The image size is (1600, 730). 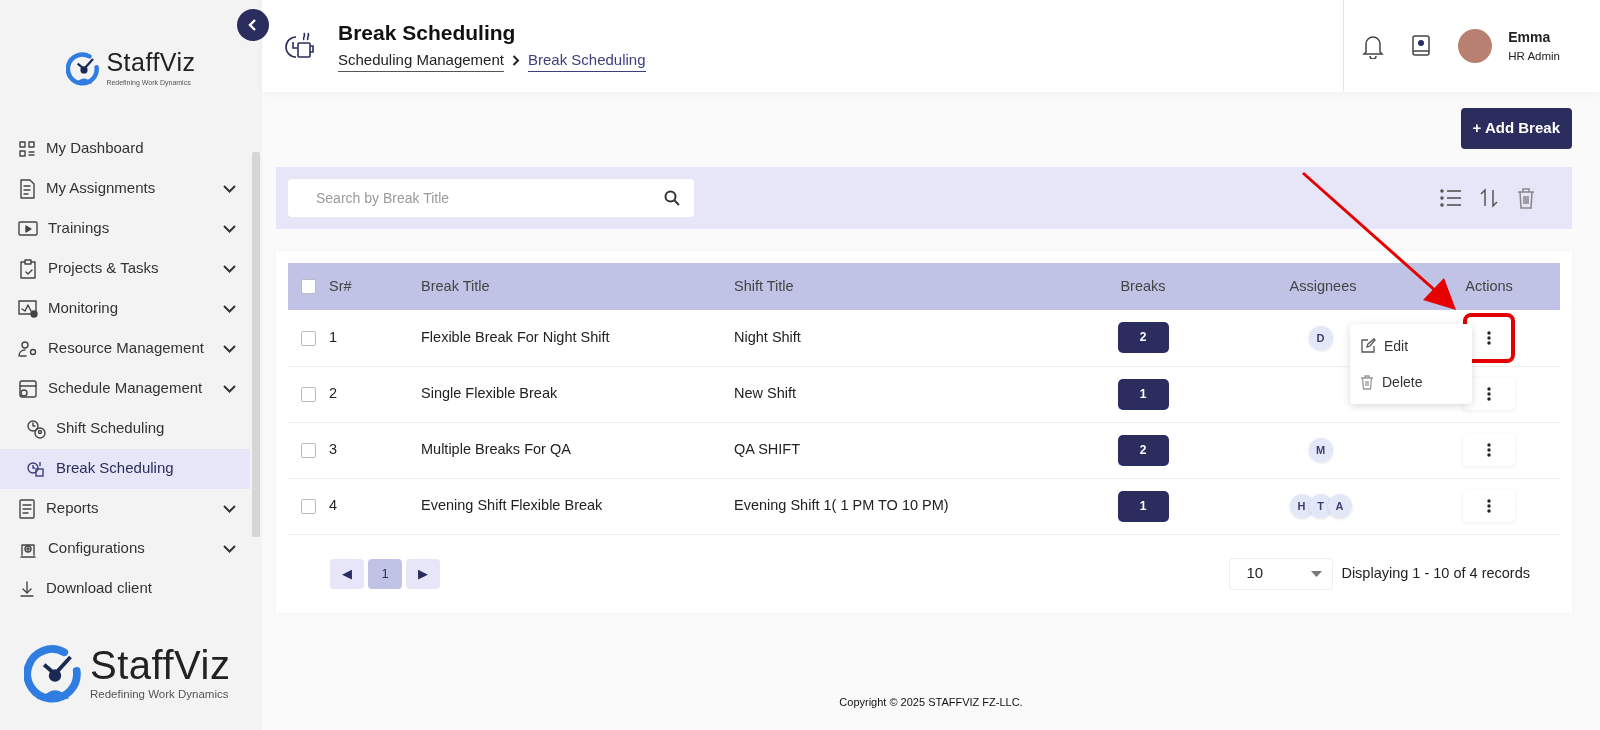 What do you see at coordinates (333, 449) in the screenshot?
I see `table-cell: 3` at bounding box center [333, 449].